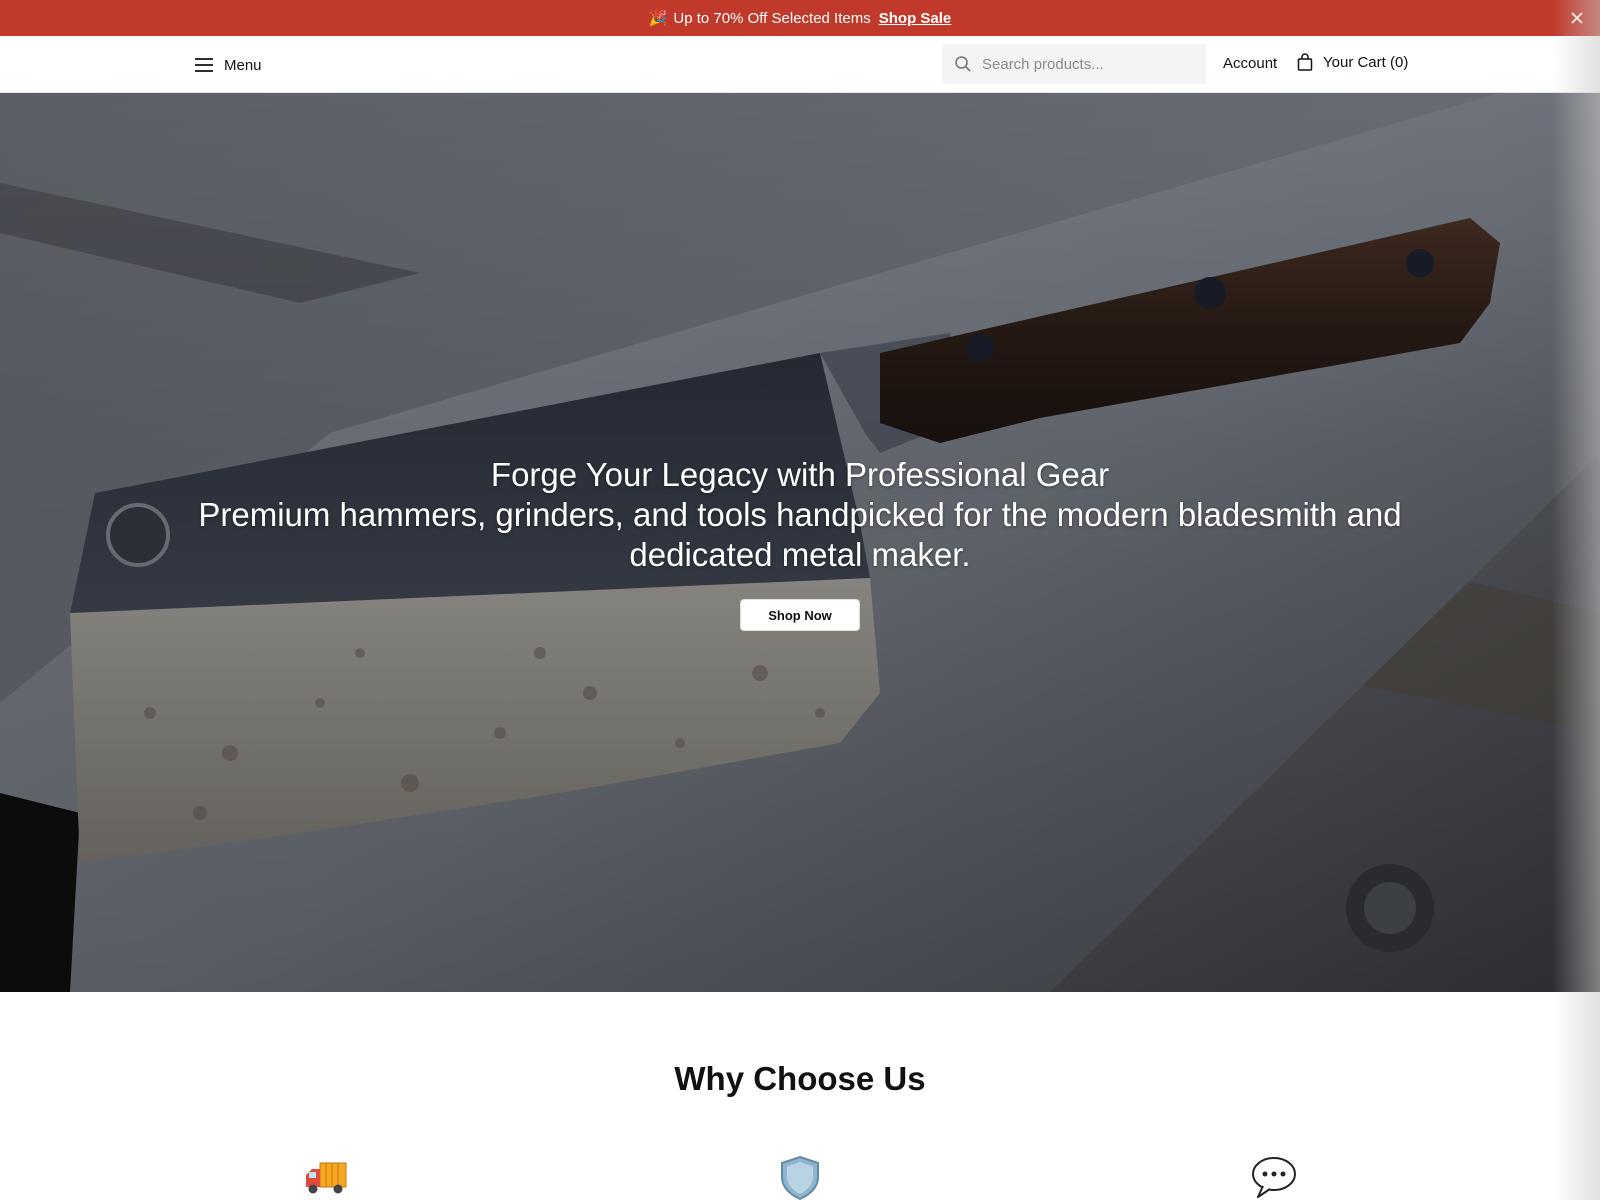 This screenshot has height=1200, width=1600. Describe the element at coordinates (915, 18) in the screenshot. I see `shop-sale-link: Shop Sale` at that location.